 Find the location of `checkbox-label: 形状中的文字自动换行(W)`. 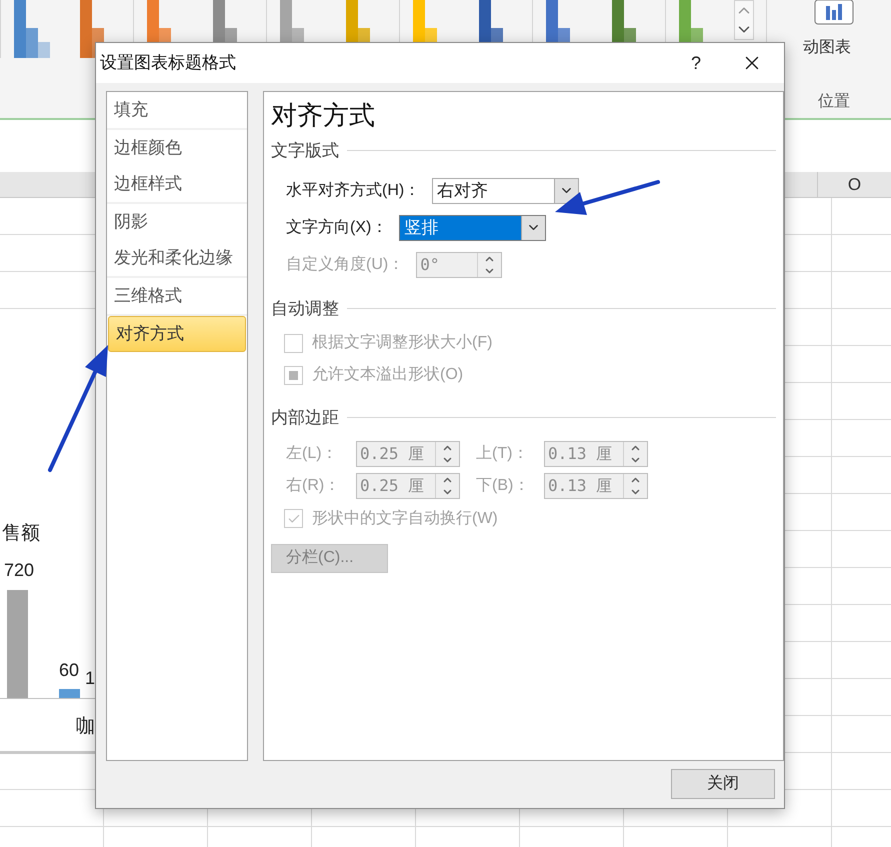

checkbox-label: 形状中的文字自动换行(W) is located at coordinates (405, 518).